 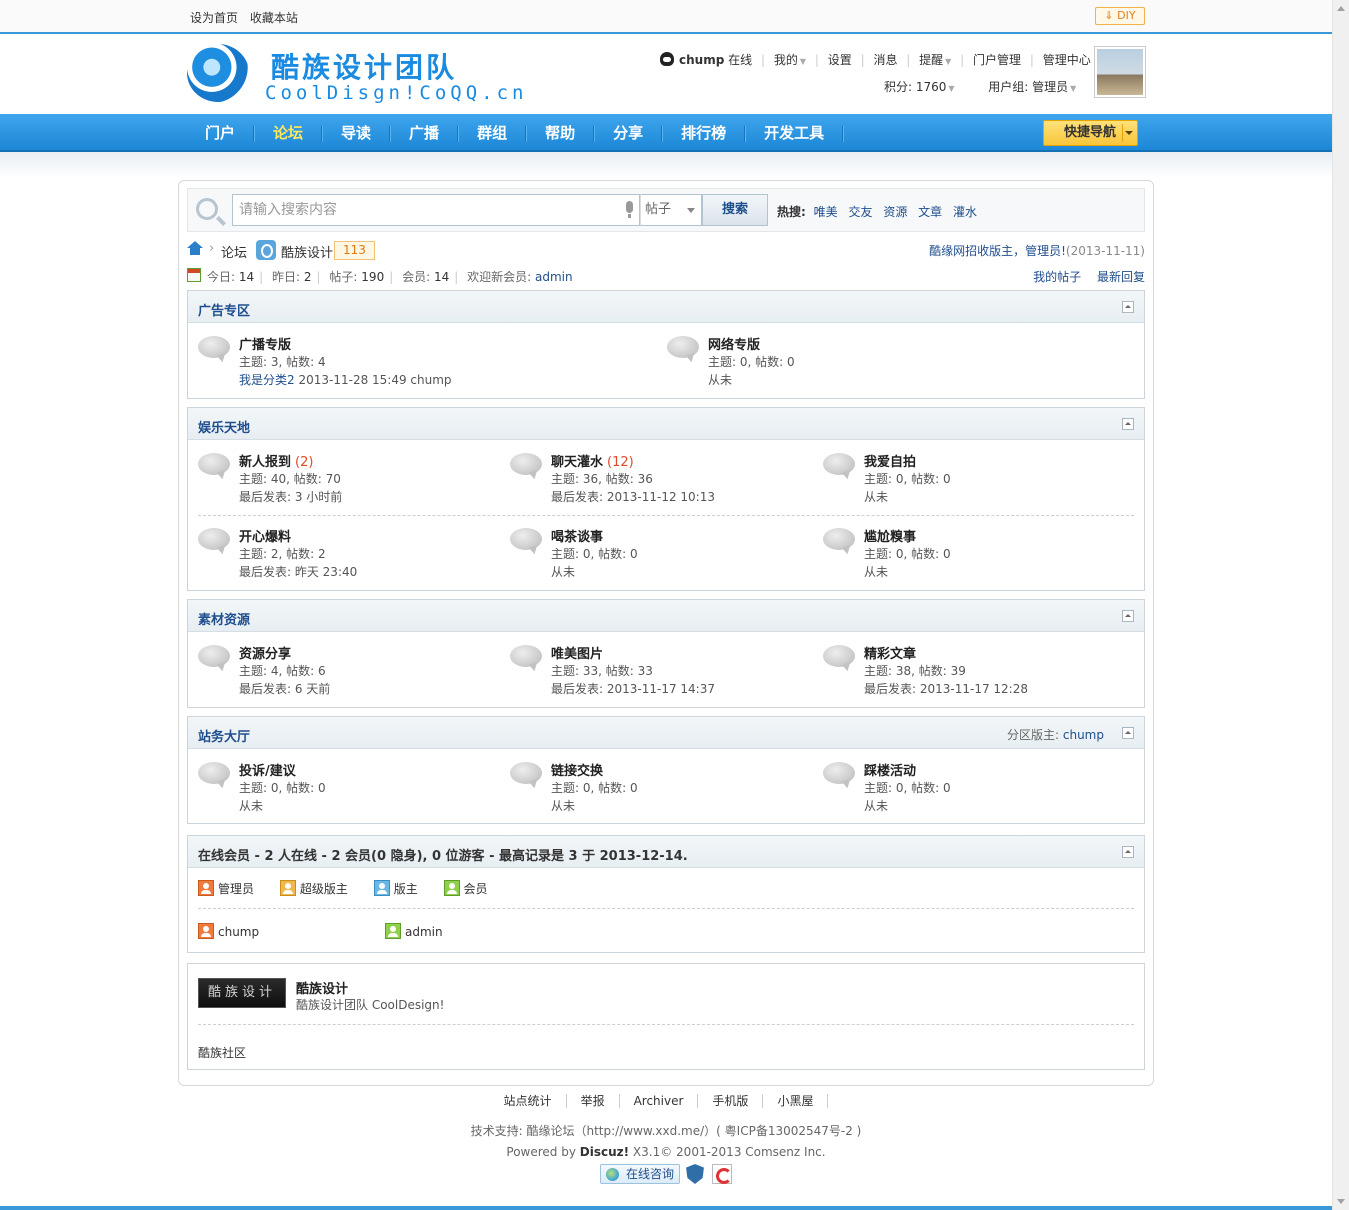 What do you see at coordinates (931, 60) in the screenshot?
I see `reminders-label: 提醒` at bounding box center [931, 60].